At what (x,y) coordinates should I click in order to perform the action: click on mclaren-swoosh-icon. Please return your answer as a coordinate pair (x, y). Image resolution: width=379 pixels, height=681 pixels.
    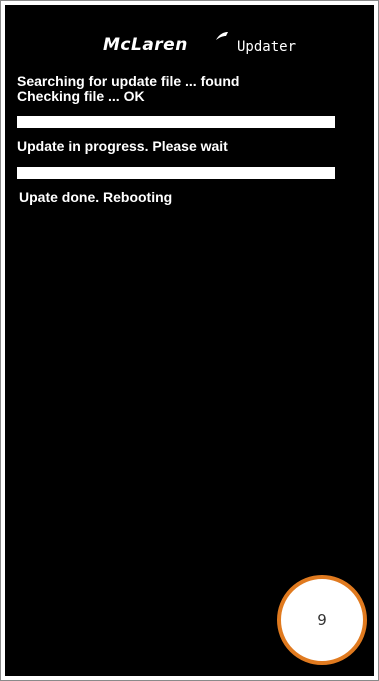
    Looking at the image, I should click on (222, 36).